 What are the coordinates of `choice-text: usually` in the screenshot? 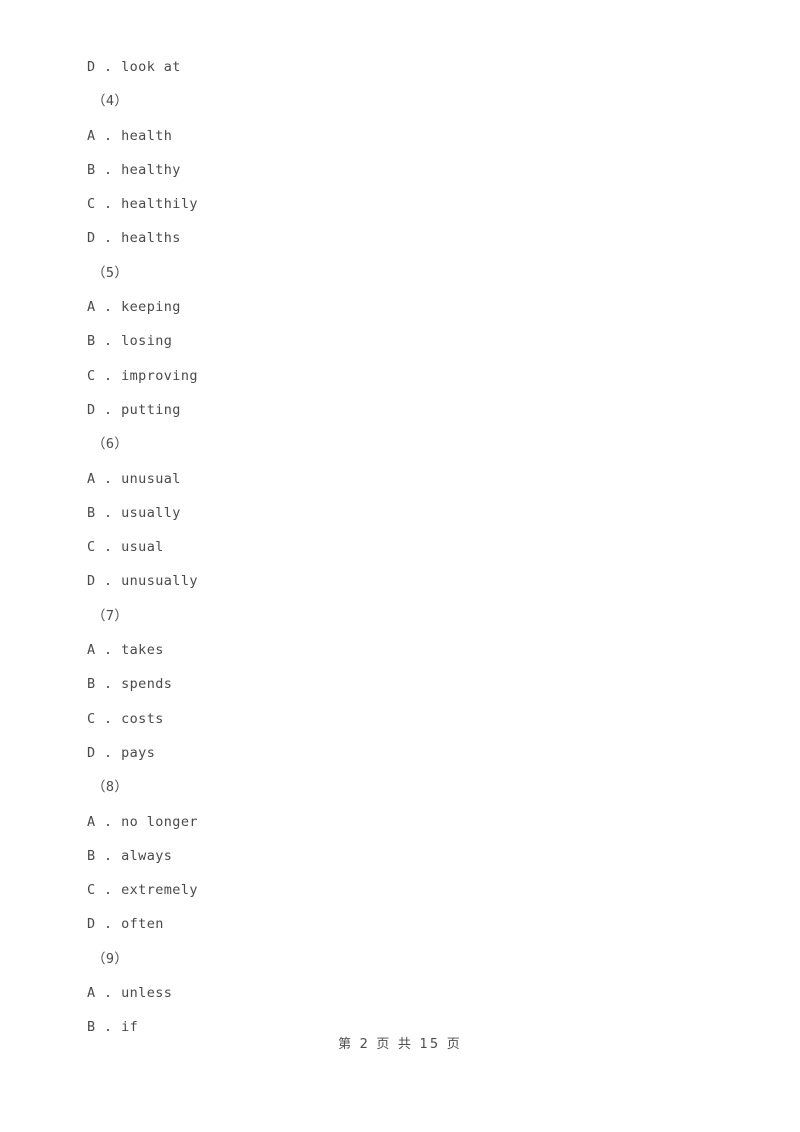 It's located at (151, 512).